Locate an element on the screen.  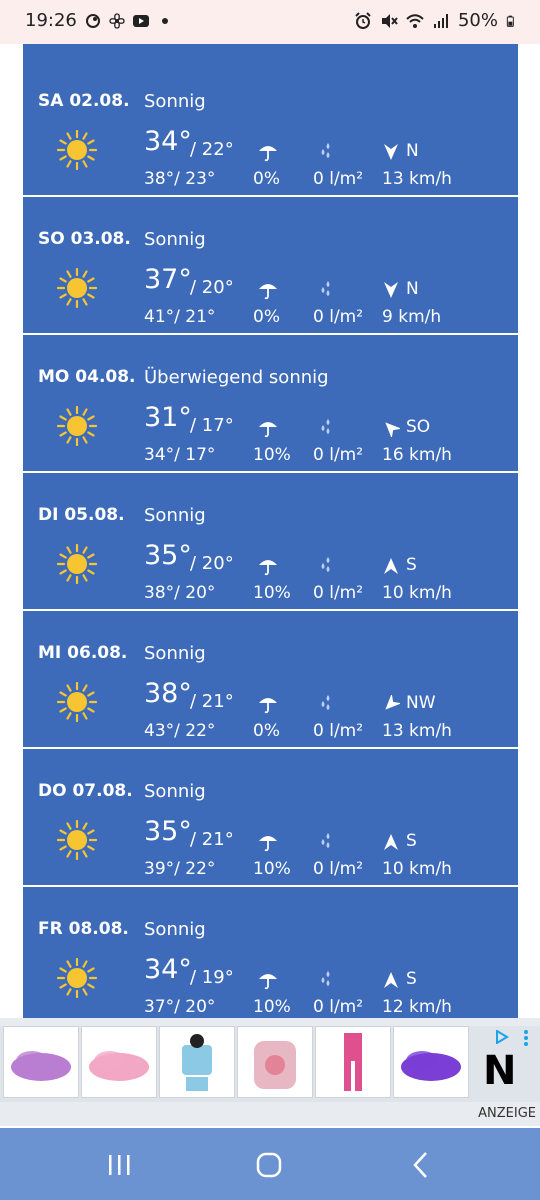
wind-speed: 9 km/h is located at coordinates (412, 317).